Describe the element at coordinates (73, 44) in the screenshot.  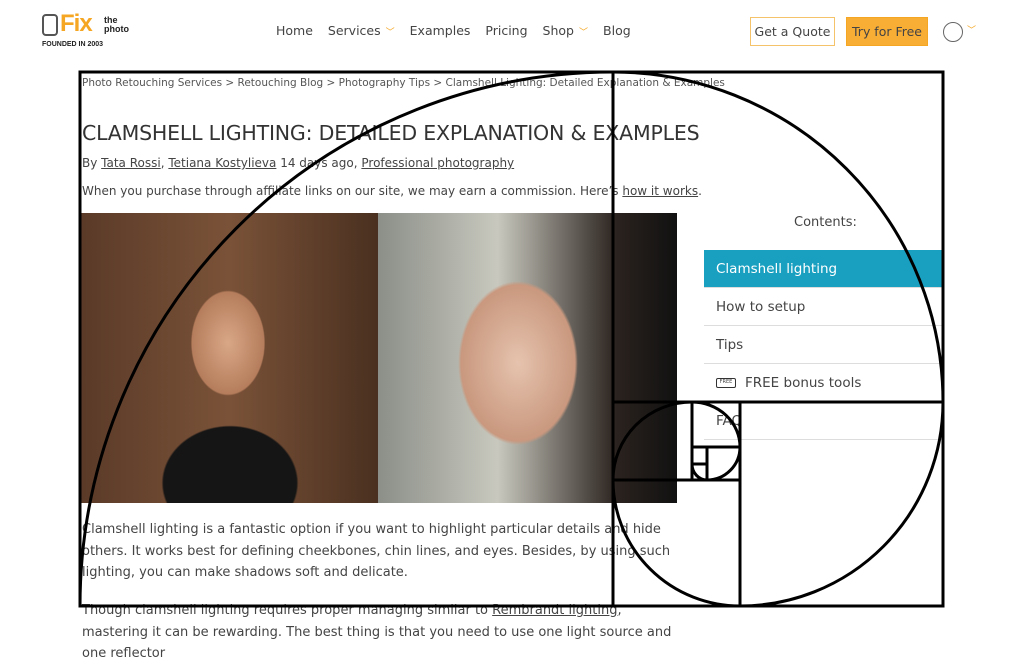
I see `logo-tagline: FOUNDED IN 2003` at that location.